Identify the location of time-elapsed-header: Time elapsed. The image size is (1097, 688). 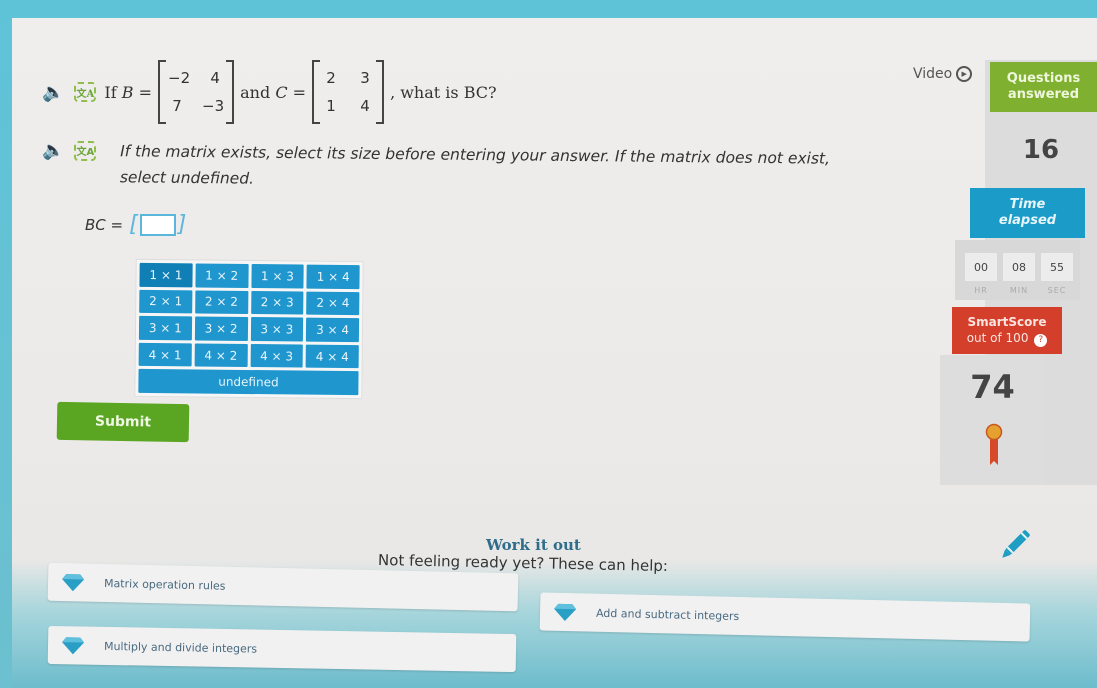
(1027, 213).